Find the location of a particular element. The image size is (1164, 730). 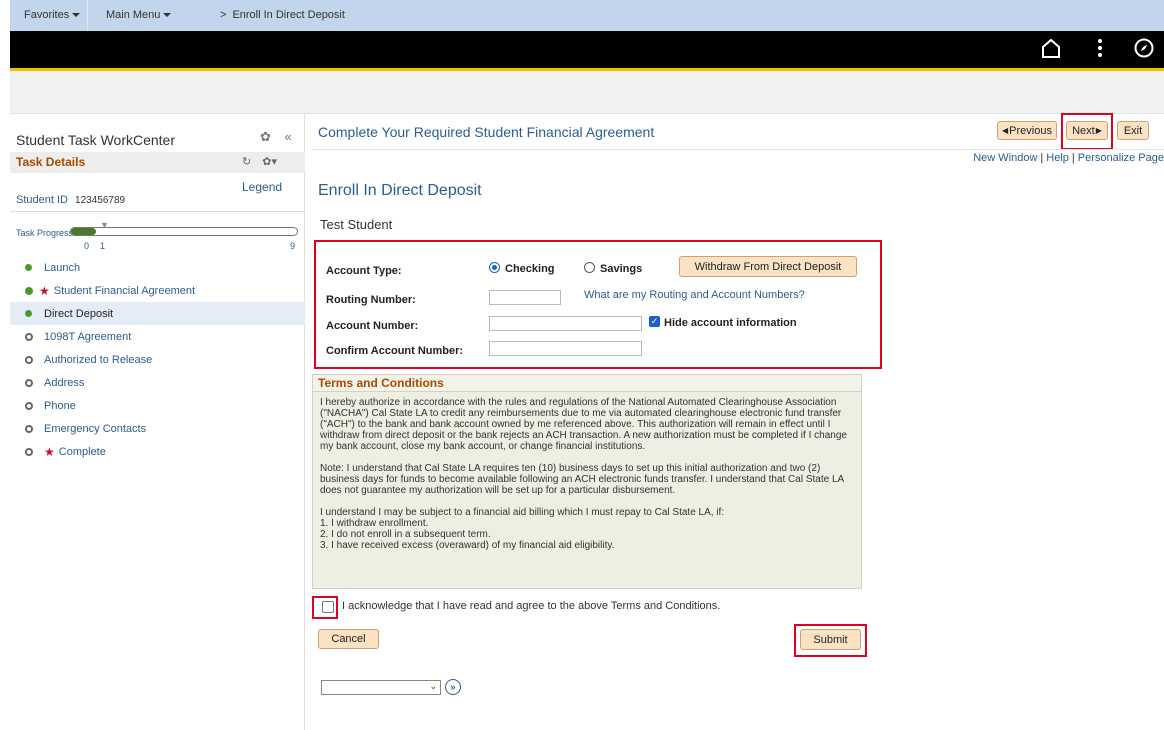

compass-icon is located at coordinates (1144, 48).